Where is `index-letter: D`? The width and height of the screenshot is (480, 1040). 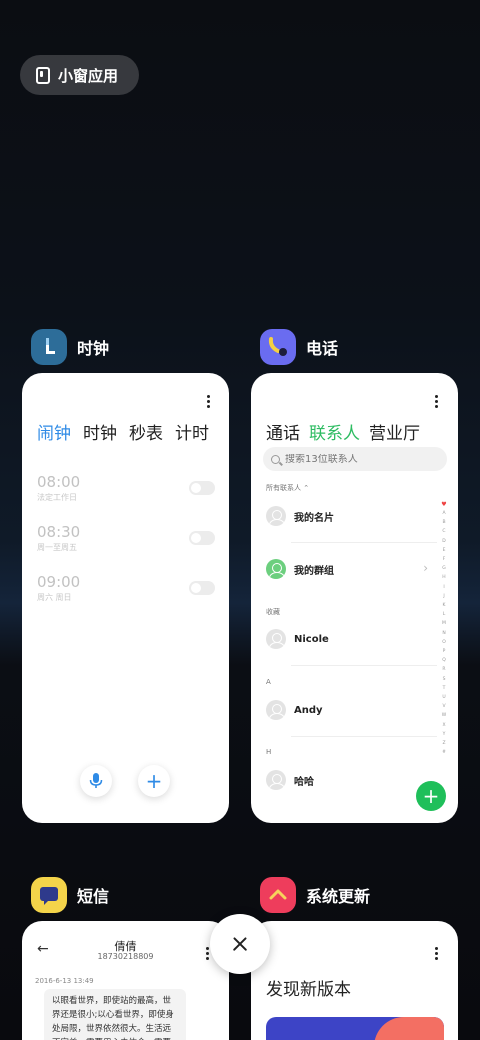 index-letter: D is located at coordinates (443, 541).